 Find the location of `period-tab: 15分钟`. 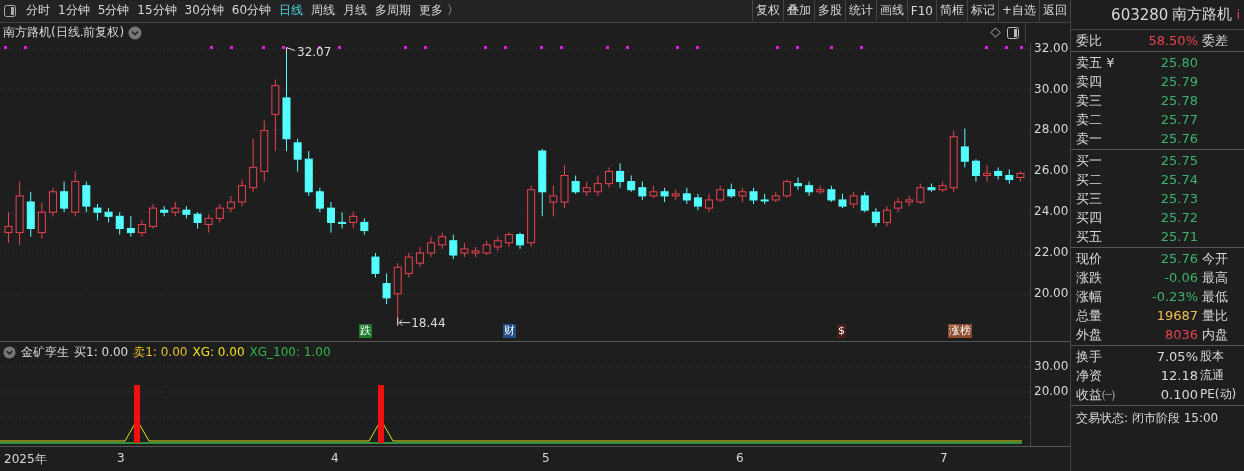

period-tab: 15分钟 is located at coordinates (157, 10).